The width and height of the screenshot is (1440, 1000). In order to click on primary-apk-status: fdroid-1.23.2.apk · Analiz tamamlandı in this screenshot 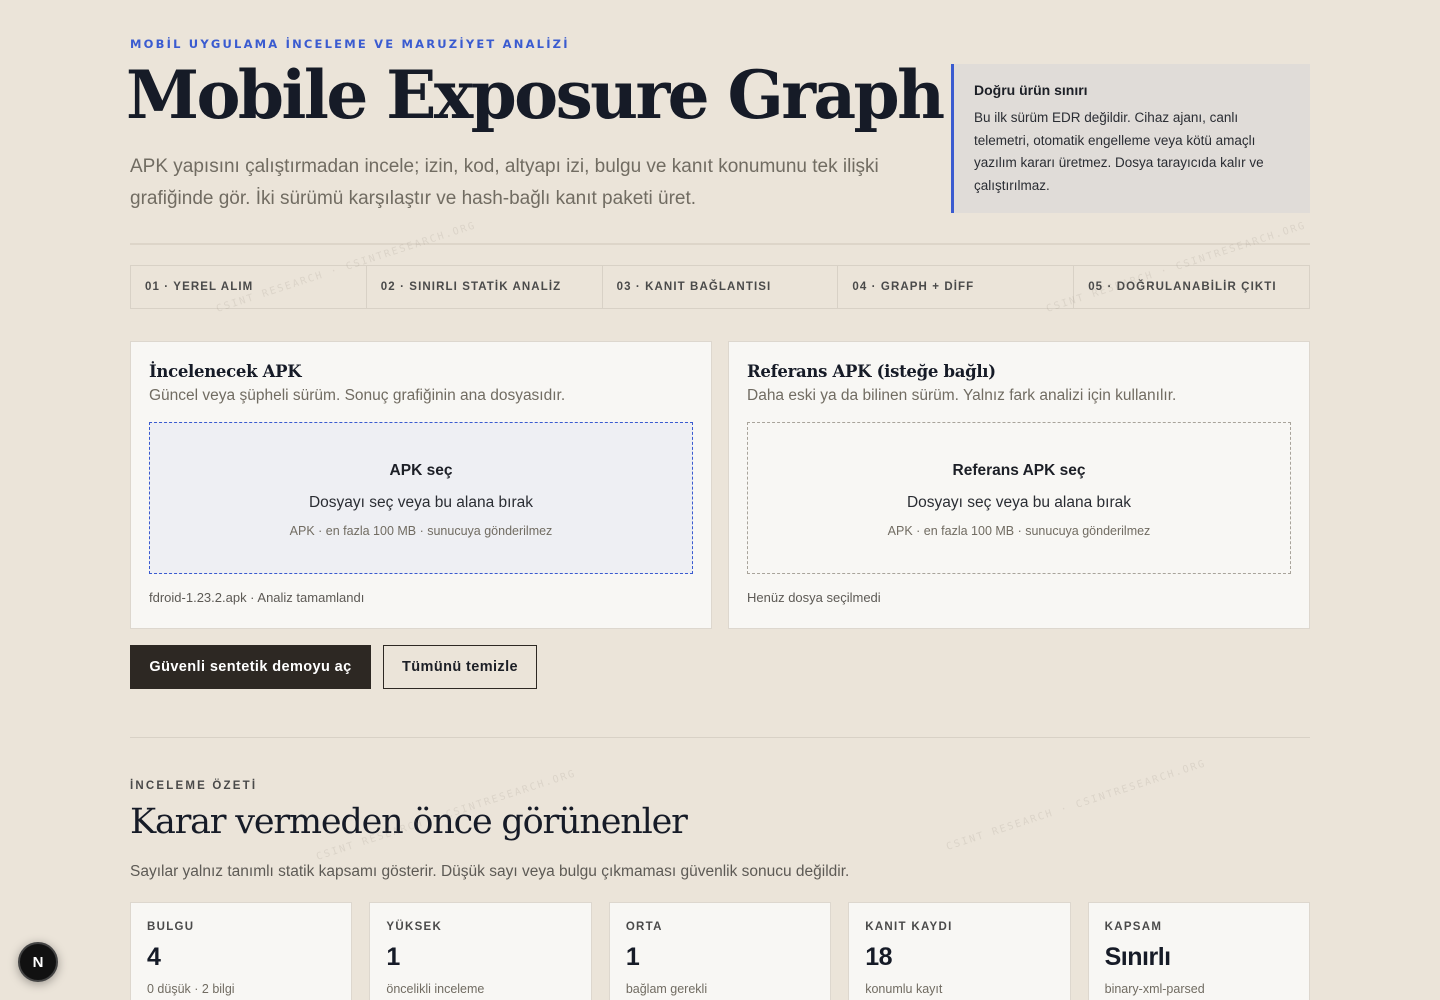, I will do `click(257, 597)`.